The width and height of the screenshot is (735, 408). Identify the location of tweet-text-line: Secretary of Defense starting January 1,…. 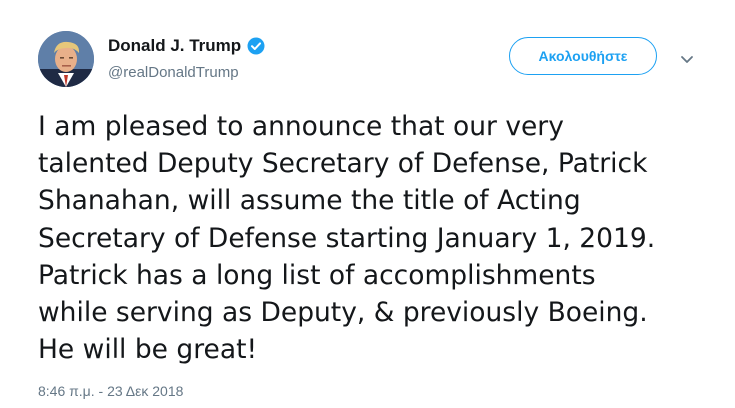
(347, 238).